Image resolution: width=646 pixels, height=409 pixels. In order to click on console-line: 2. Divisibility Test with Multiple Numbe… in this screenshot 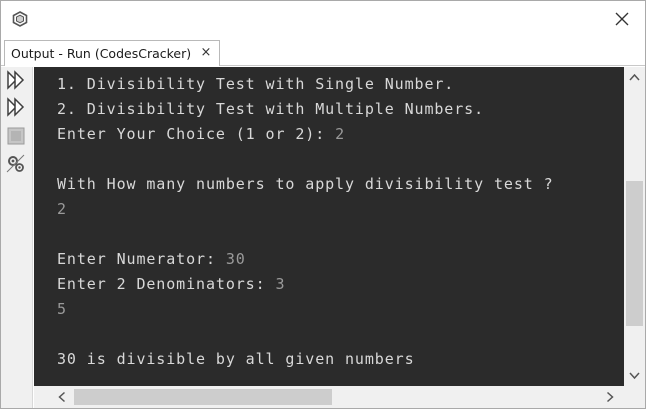, I will do `click(271, 109)`.